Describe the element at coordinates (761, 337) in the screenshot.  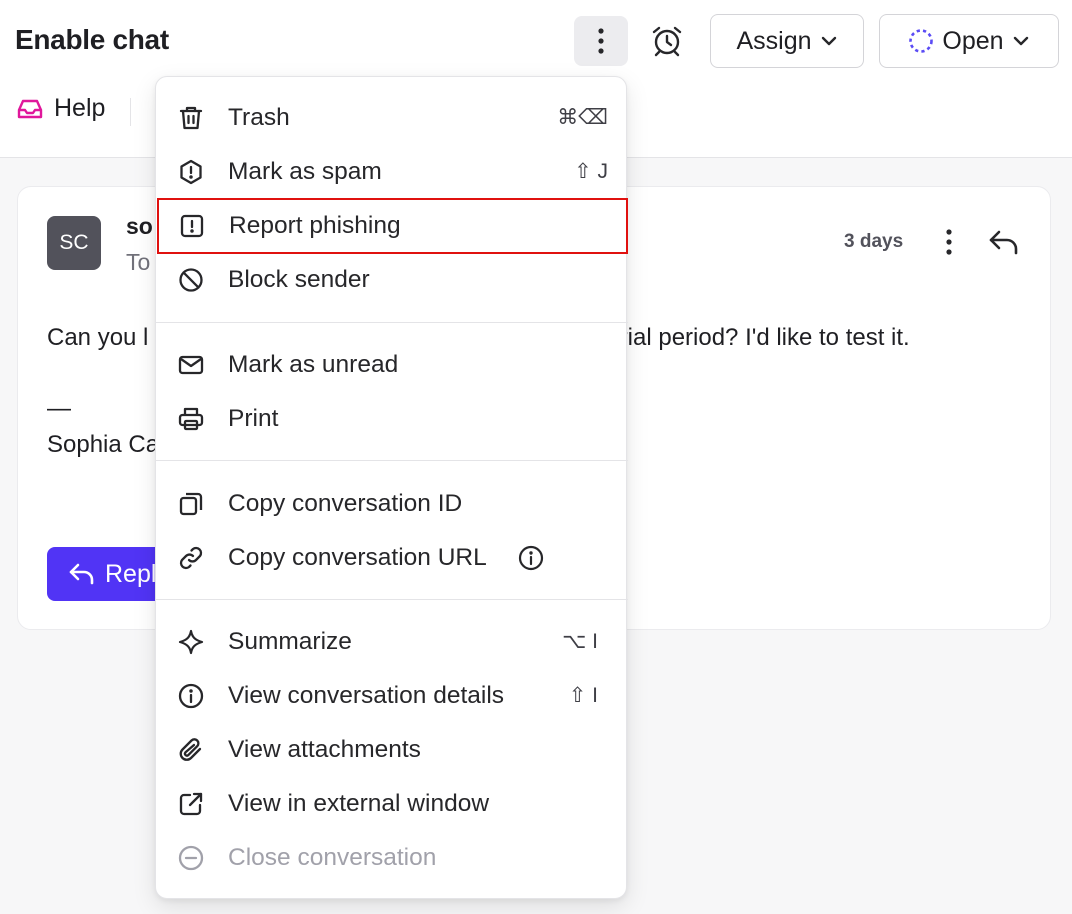
I see `message-body-end: trial period? I'd like to test it.` at that location.